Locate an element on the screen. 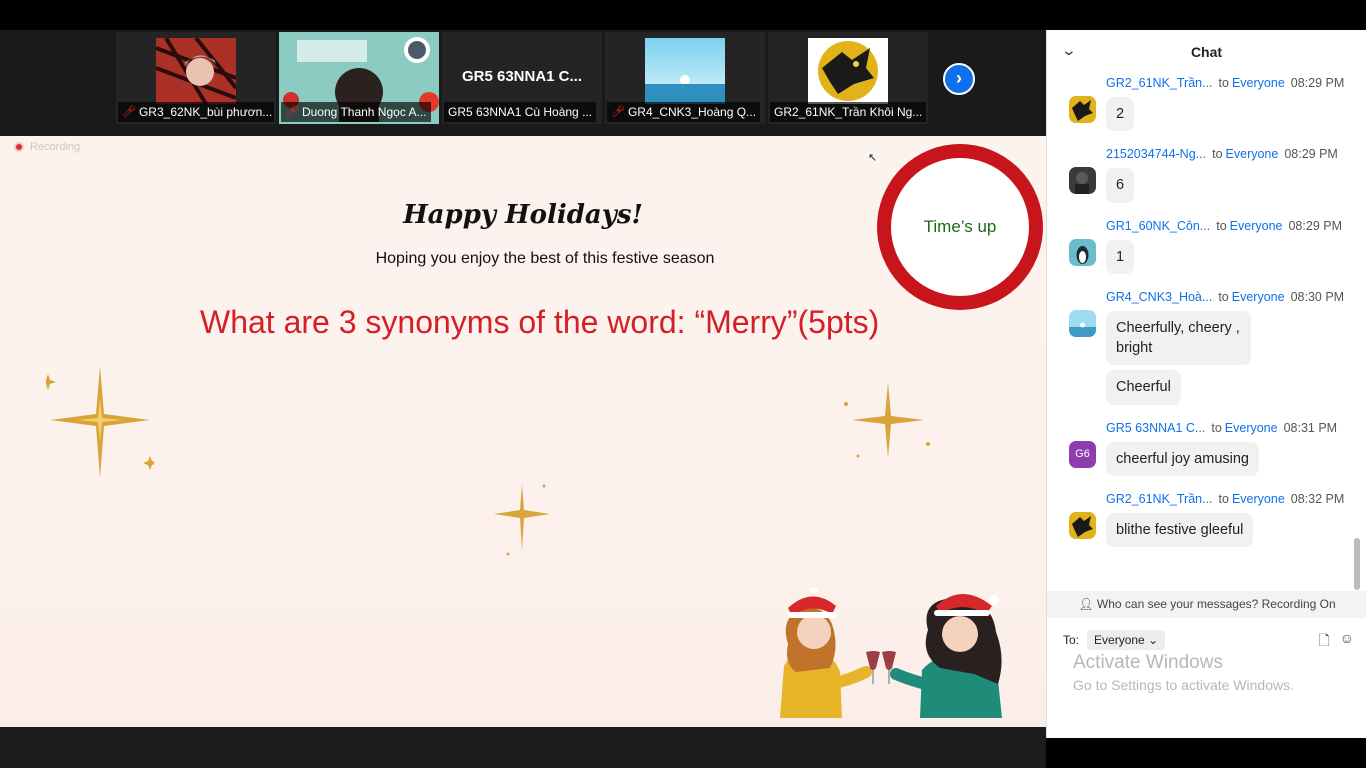  message-bubble: 1 is located at coordinates (1120, 256).